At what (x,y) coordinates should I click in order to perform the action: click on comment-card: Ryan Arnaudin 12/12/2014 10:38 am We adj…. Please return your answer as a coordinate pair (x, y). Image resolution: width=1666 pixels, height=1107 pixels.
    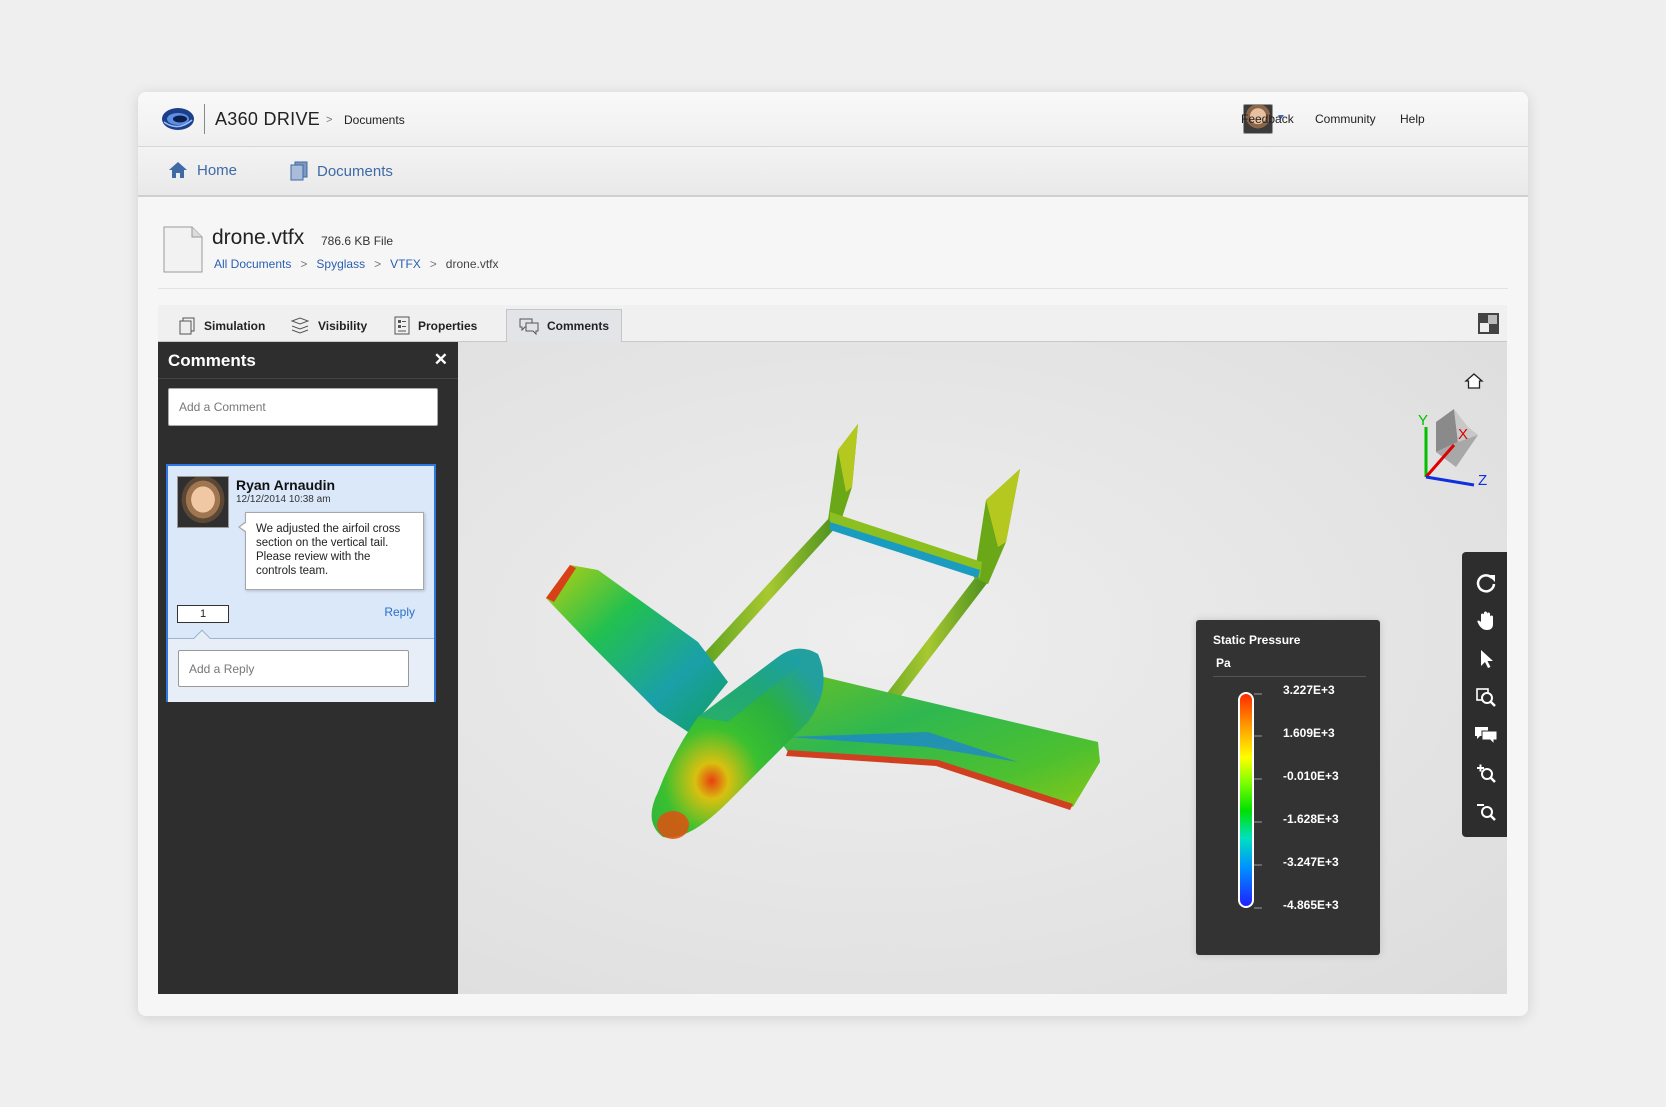
    Looking at the image, I should click on (301, 583).